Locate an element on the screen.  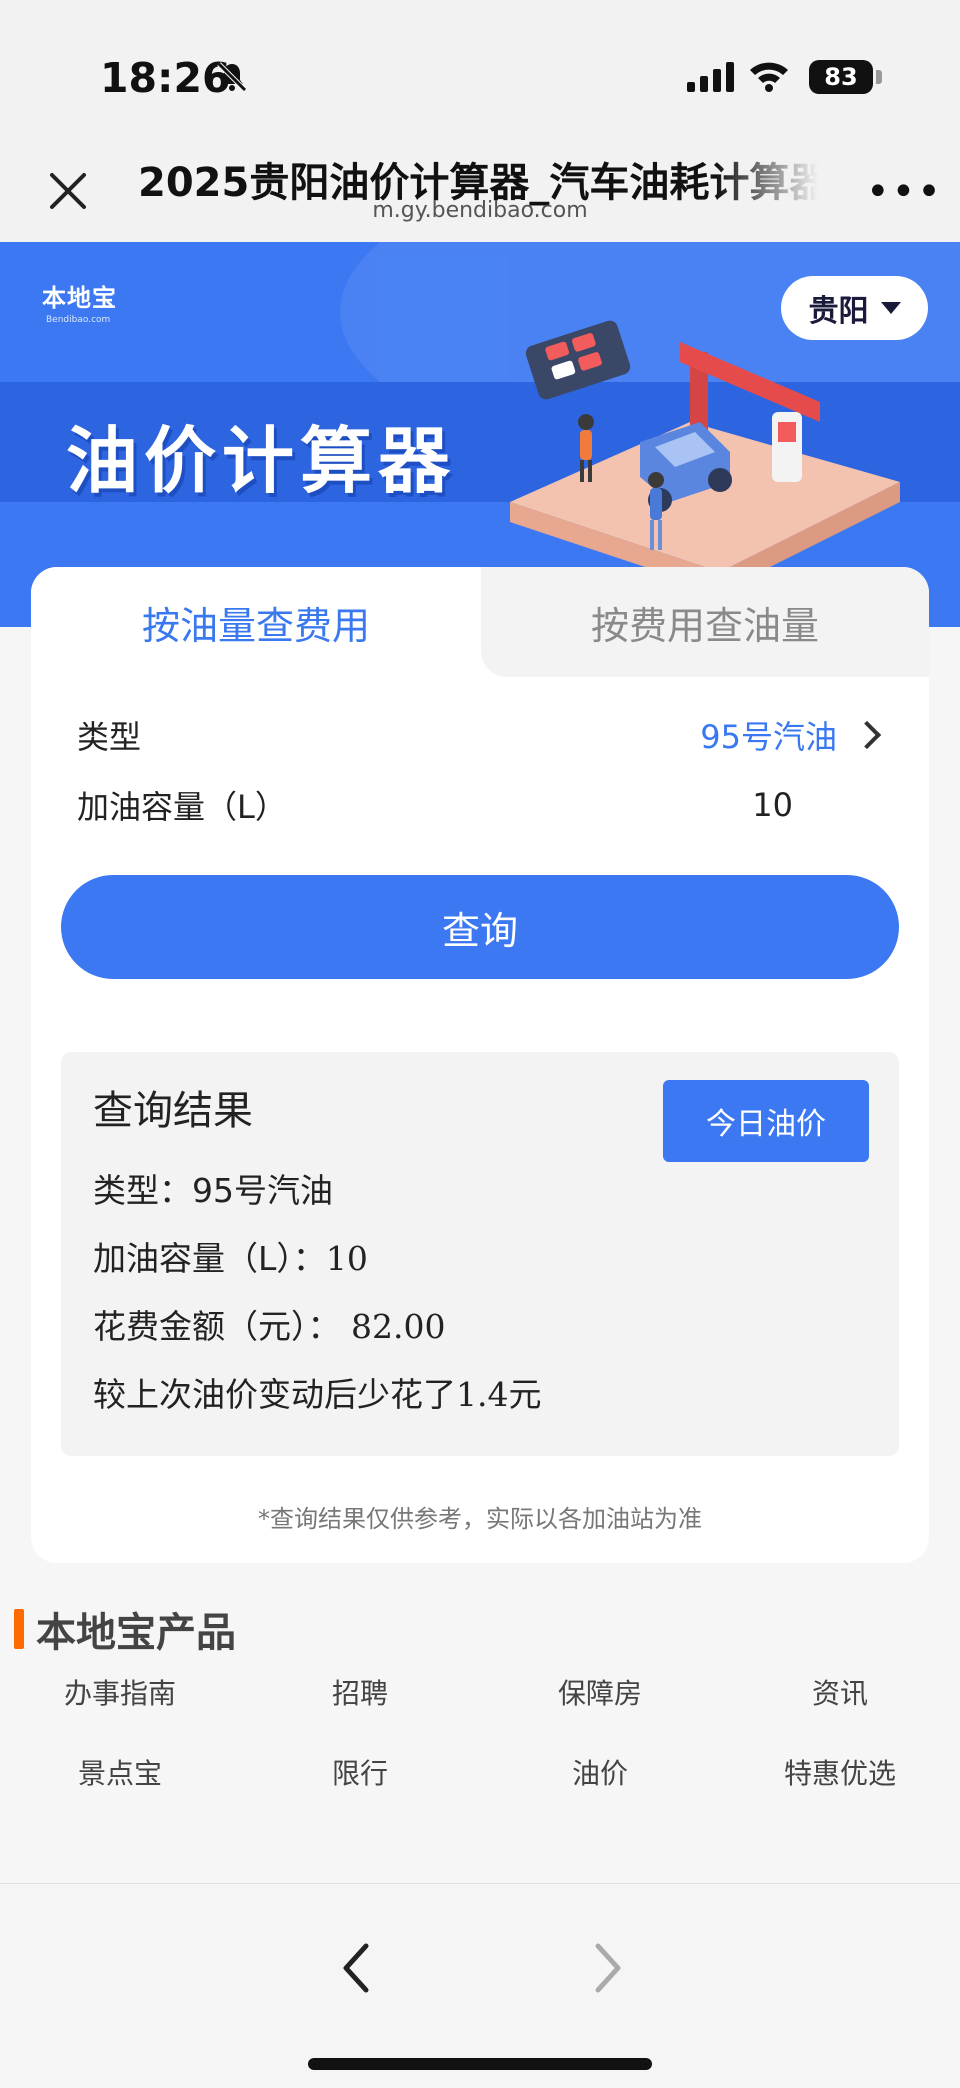
result-volume: 加油容量（L）：10 is located at coordinates (230, 1256).